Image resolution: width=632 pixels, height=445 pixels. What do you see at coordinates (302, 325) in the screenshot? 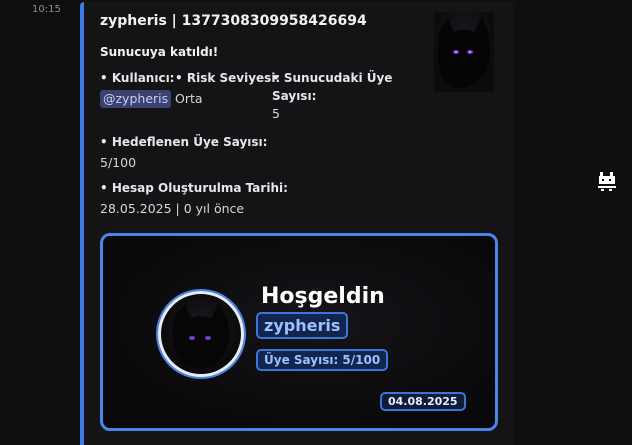
I see `card-username: zypheris` at bounding box center [302, 325].